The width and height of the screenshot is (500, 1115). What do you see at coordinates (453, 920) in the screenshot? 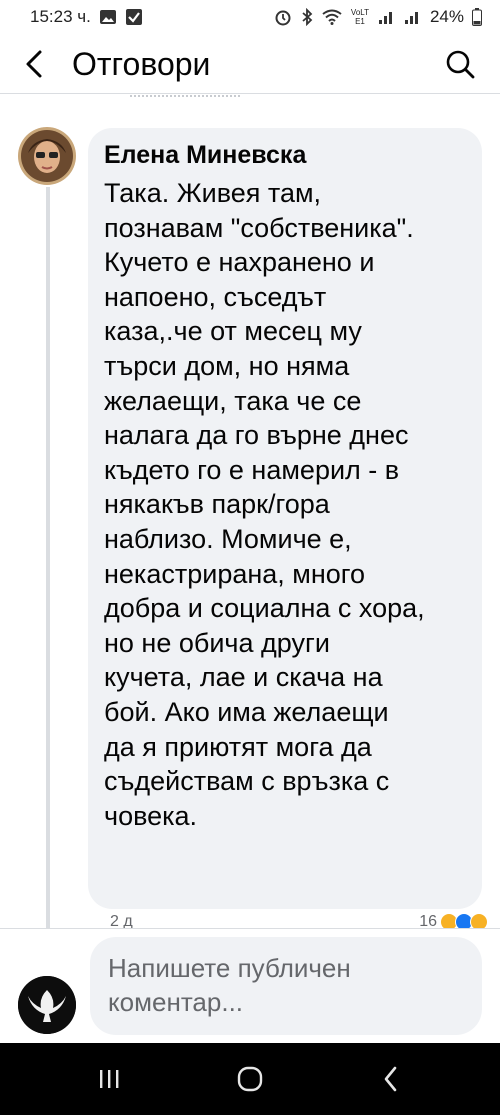
I see `reaction-summary: 16` at bounding box center [453, 920].